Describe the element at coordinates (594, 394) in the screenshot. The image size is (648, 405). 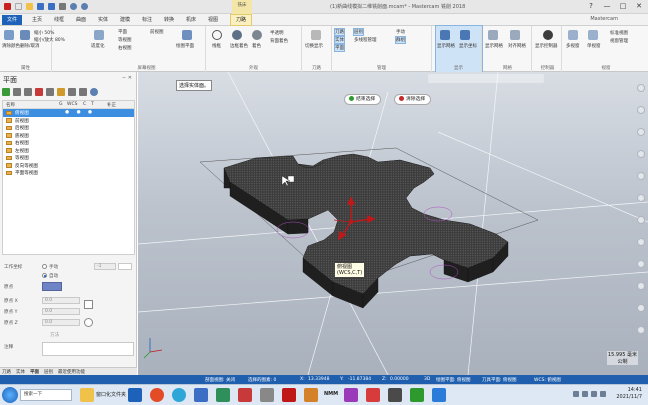
I see `battery-icon` at that location.